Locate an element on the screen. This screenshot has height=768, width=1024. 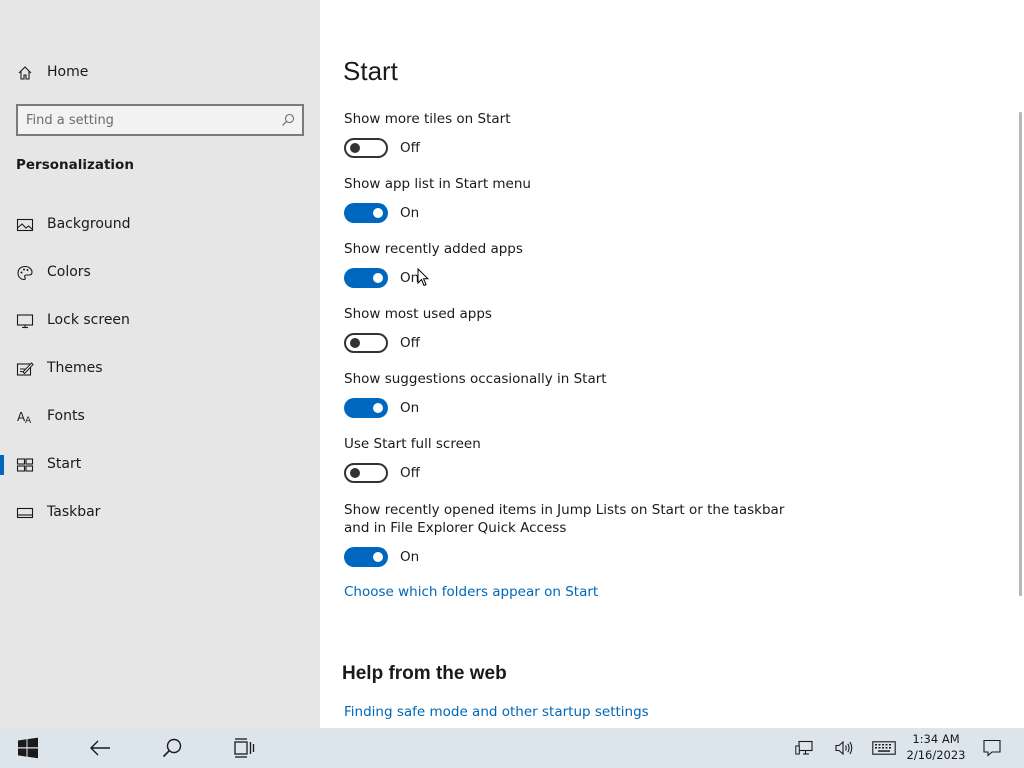
section-title: Personalization is located at coordinates (75, 165).